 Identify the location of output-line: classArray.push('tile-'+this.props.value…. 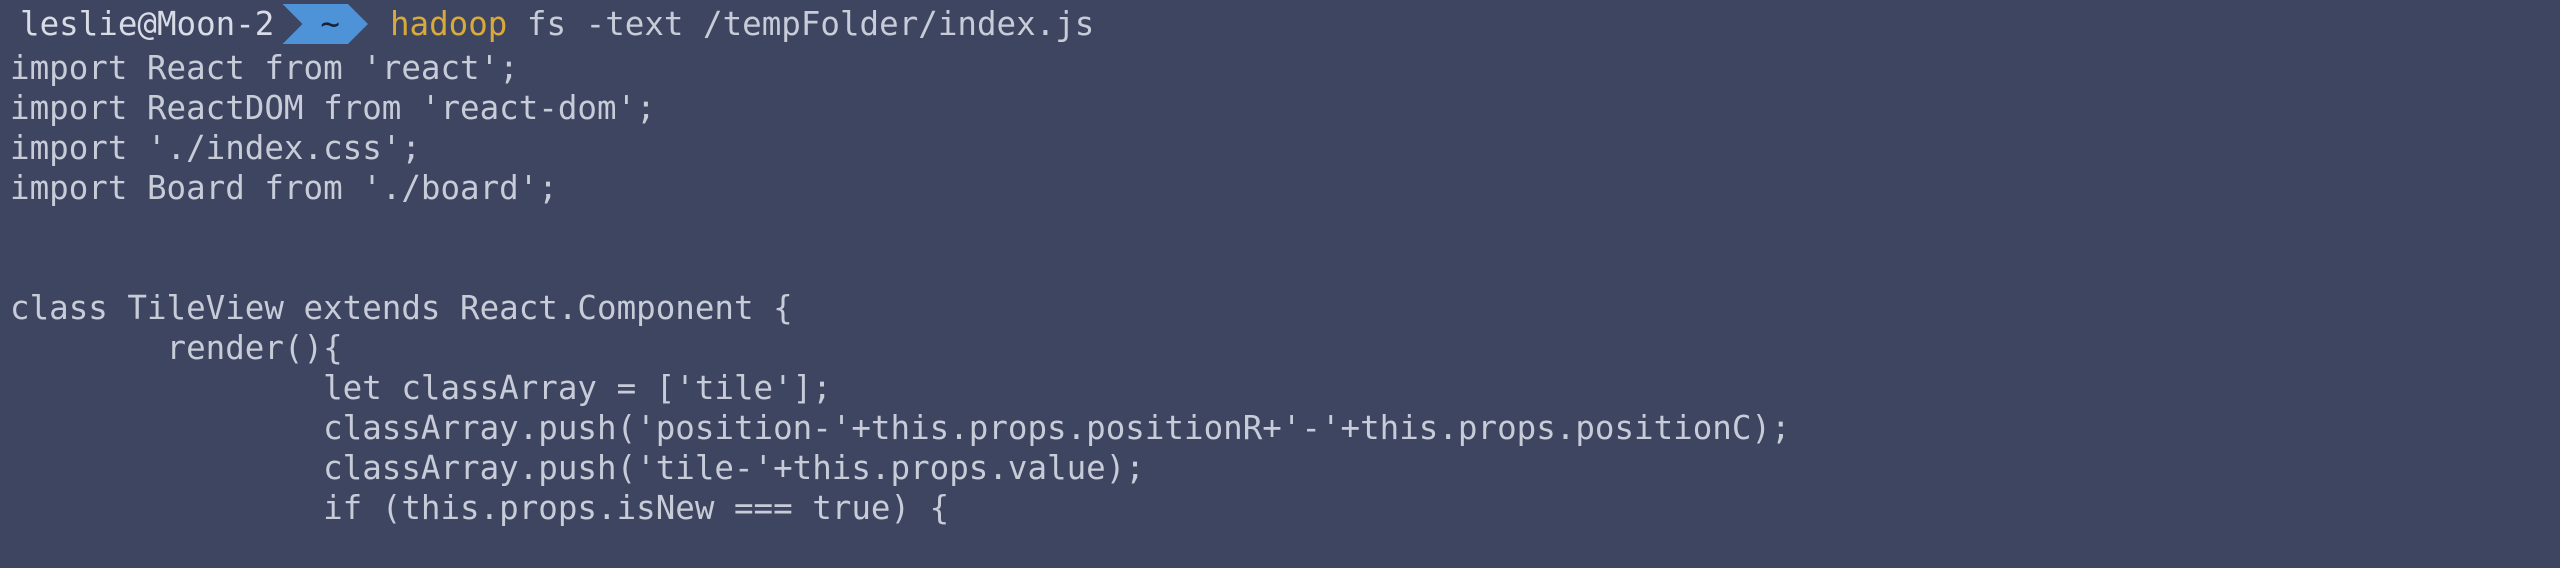
(577, 468).